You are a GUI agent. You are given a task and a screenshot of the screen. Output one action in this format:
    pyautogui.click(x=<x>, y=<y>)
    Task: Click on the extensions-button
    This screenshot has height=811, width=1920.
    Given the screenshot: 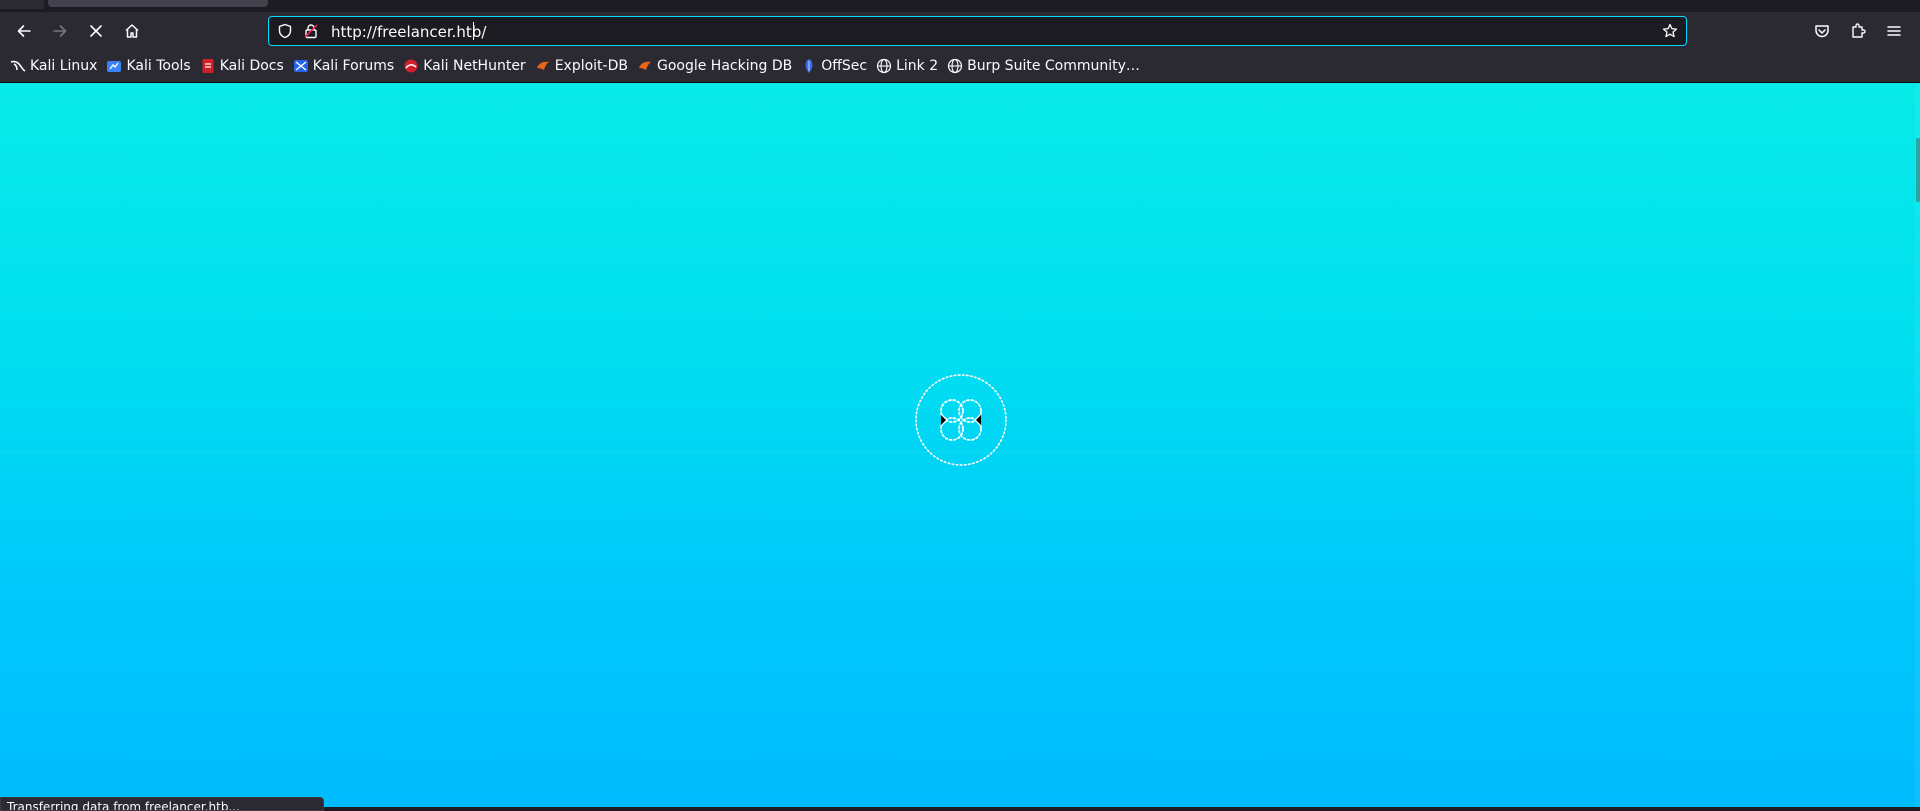 What is the action you would take?
    pyautogui.click(x=1858, y=31)
    